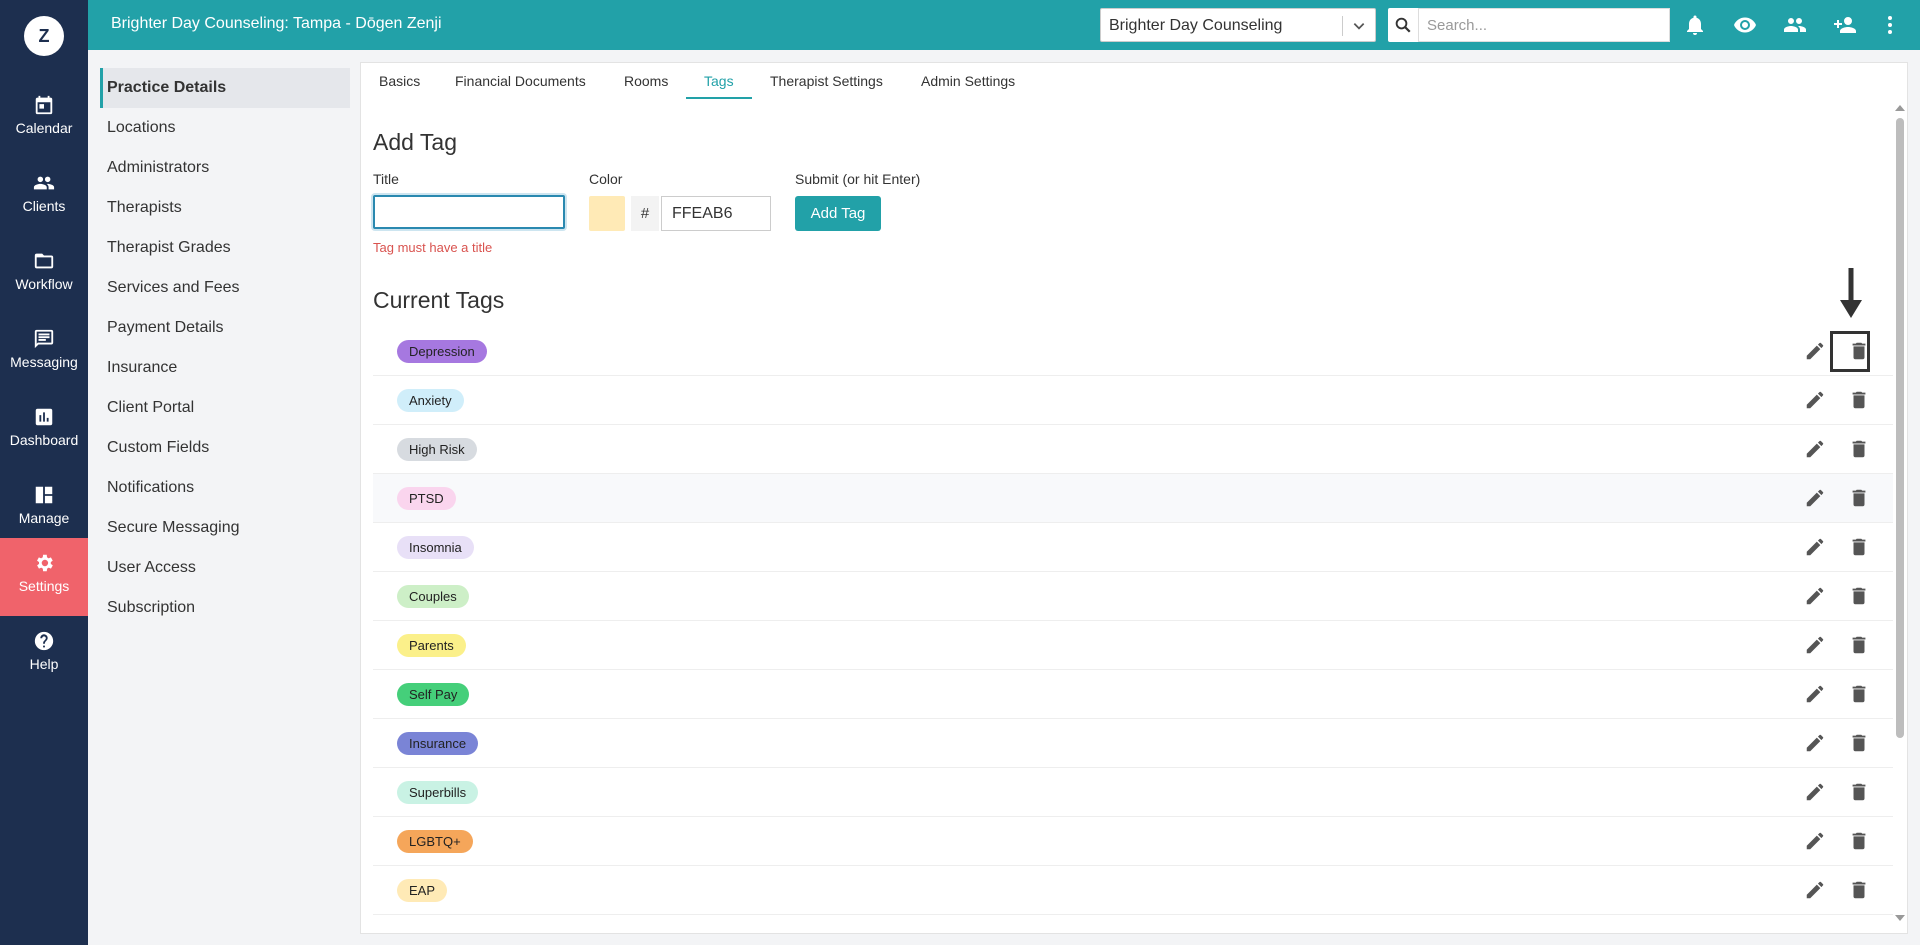  I want to click on nav-messaging: Messaging, so click(44, 353).